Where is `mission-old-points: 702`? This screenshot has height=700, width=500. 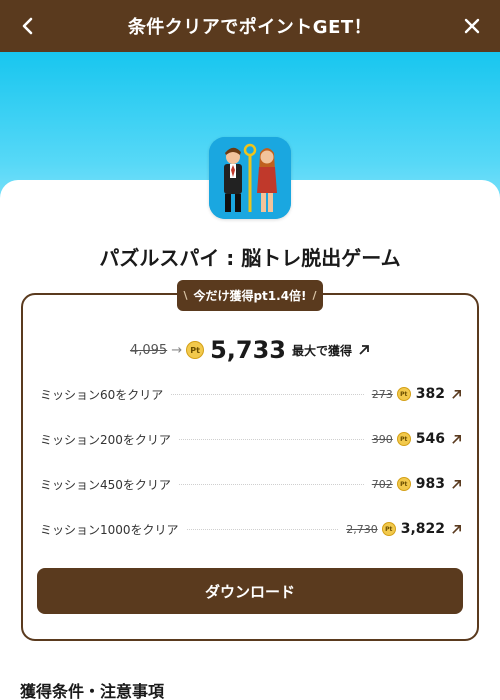 mission-old-points: 702 is located at coordinates (382, 484).